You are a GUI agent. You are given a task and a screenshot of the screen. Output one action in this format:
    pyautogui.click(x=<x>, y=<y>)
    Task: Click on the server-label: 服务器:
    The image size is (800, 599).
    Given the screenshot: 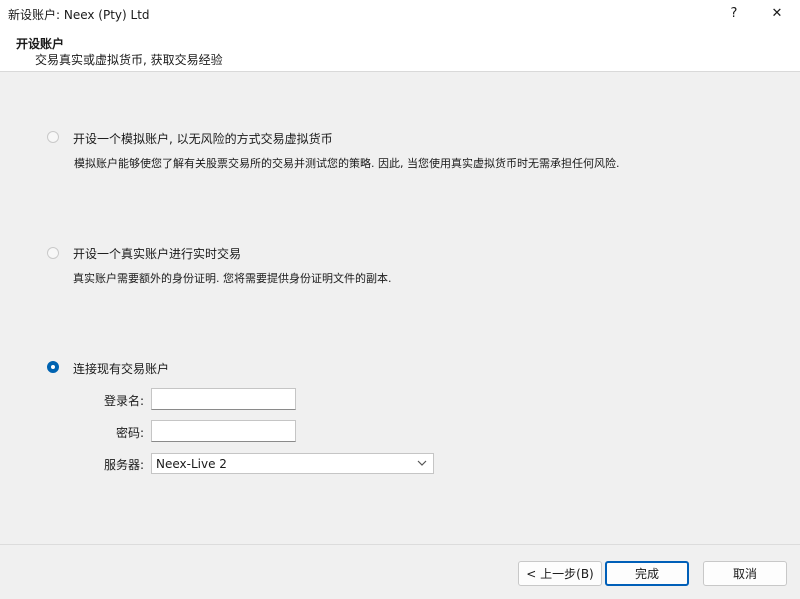 What is the action you would take?
    pyautogui.click(x=123, y=465)
    